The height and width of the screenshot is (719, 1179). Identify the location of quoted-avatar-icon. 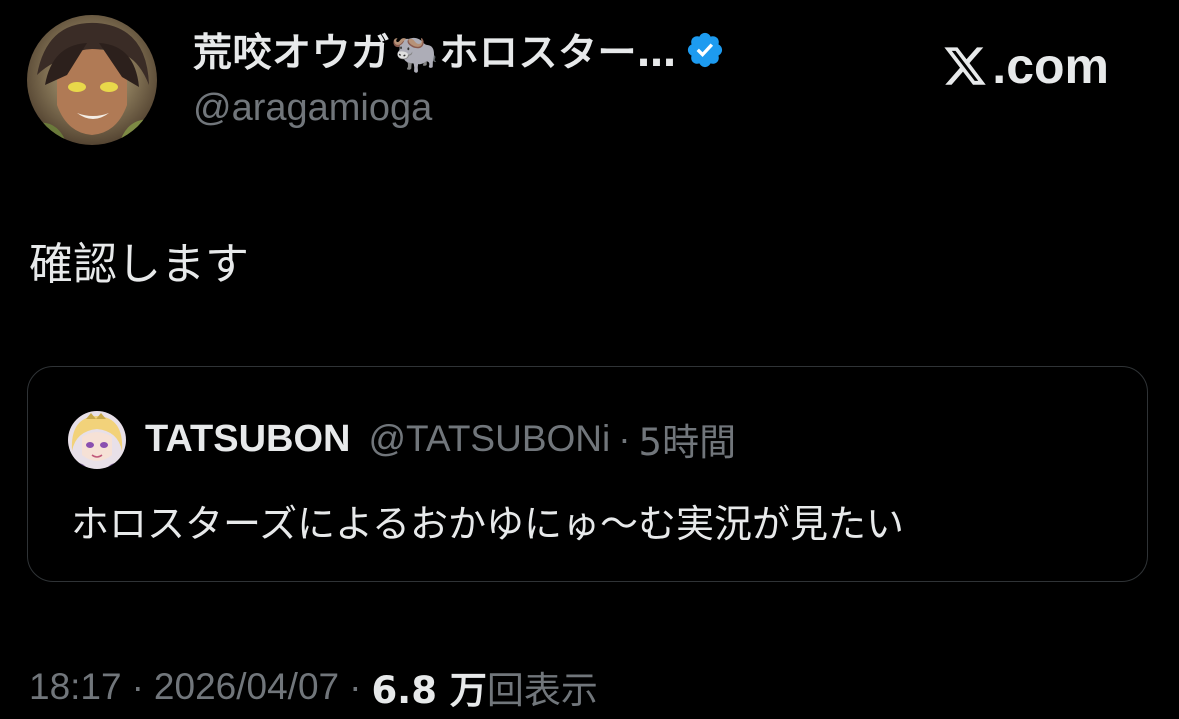
(97, 440).